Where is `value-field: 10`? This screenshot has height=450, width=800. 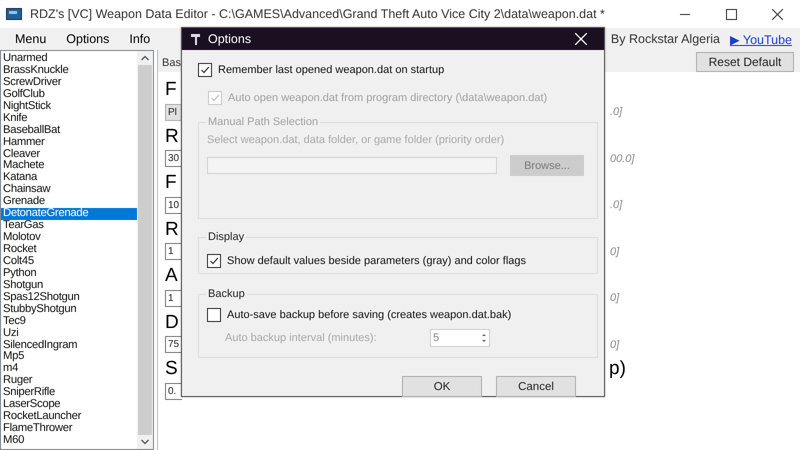 value-field: 10 is located at coordinates (173, 205).